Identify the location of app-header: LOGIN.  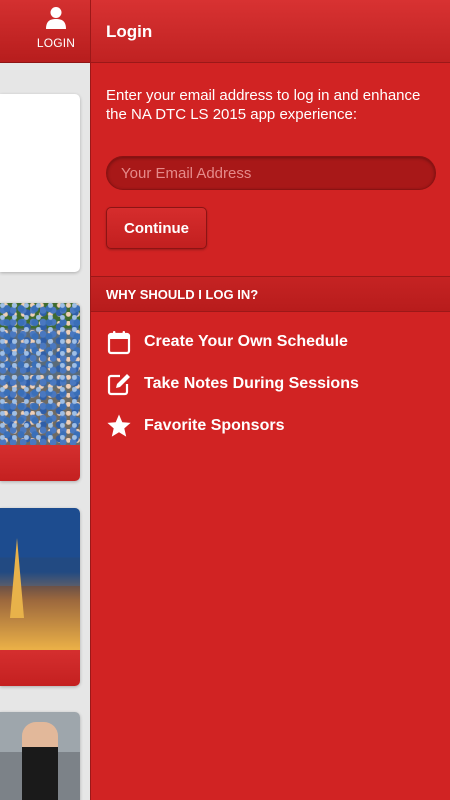
(45, 31).